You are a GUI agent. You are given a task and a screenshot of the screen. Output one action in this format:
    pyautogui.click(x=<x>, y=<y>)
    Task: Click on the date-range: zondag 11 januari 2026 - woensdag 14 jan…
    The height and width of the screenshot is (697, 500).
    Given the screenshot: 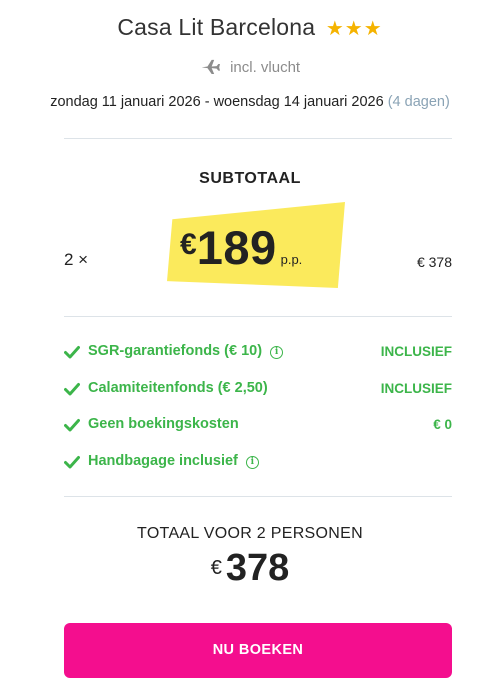 What is the action you would take?
    pyautogui.click(x=217, y=102)
    